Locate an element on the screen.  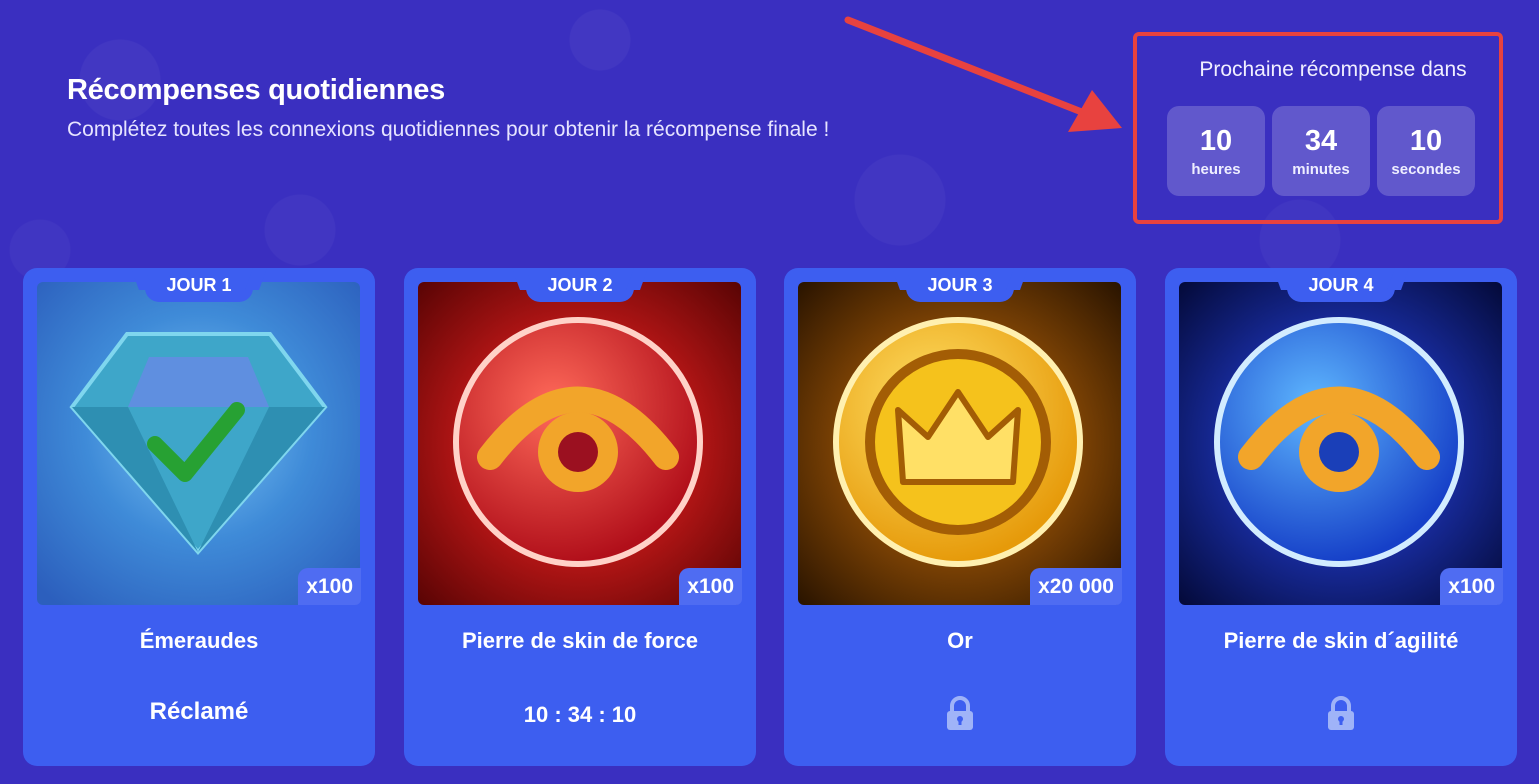
reward-card-day-1: JOUR 1 x100 Émeraudes Réclamé is located at coordinates (199, 517).